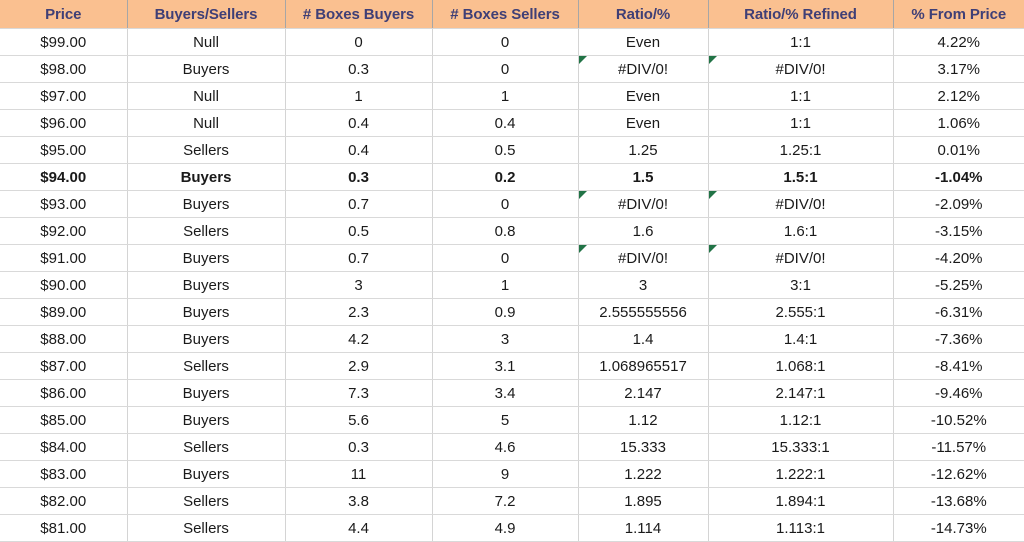 This screenshot has width=1024, height=542. What do you see at coordinates (64, 420) in the screenshot?
I see `cell-price: $85.00` at bounding box center [64, 420].